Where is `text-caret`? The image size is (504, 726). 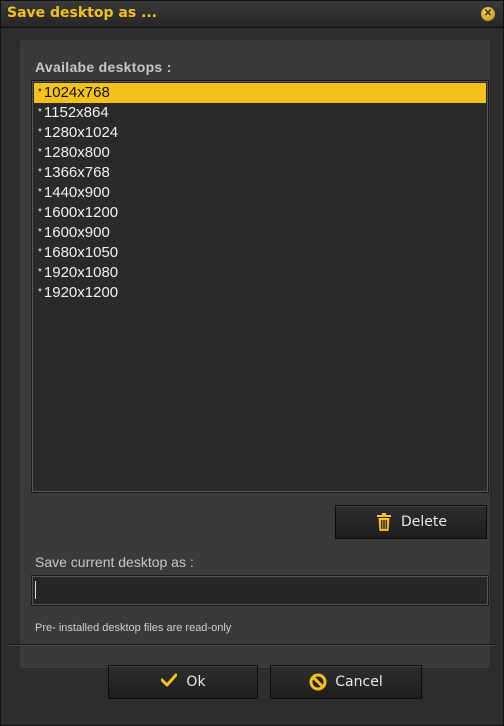
text-caret is located at coordinates (35, 590).